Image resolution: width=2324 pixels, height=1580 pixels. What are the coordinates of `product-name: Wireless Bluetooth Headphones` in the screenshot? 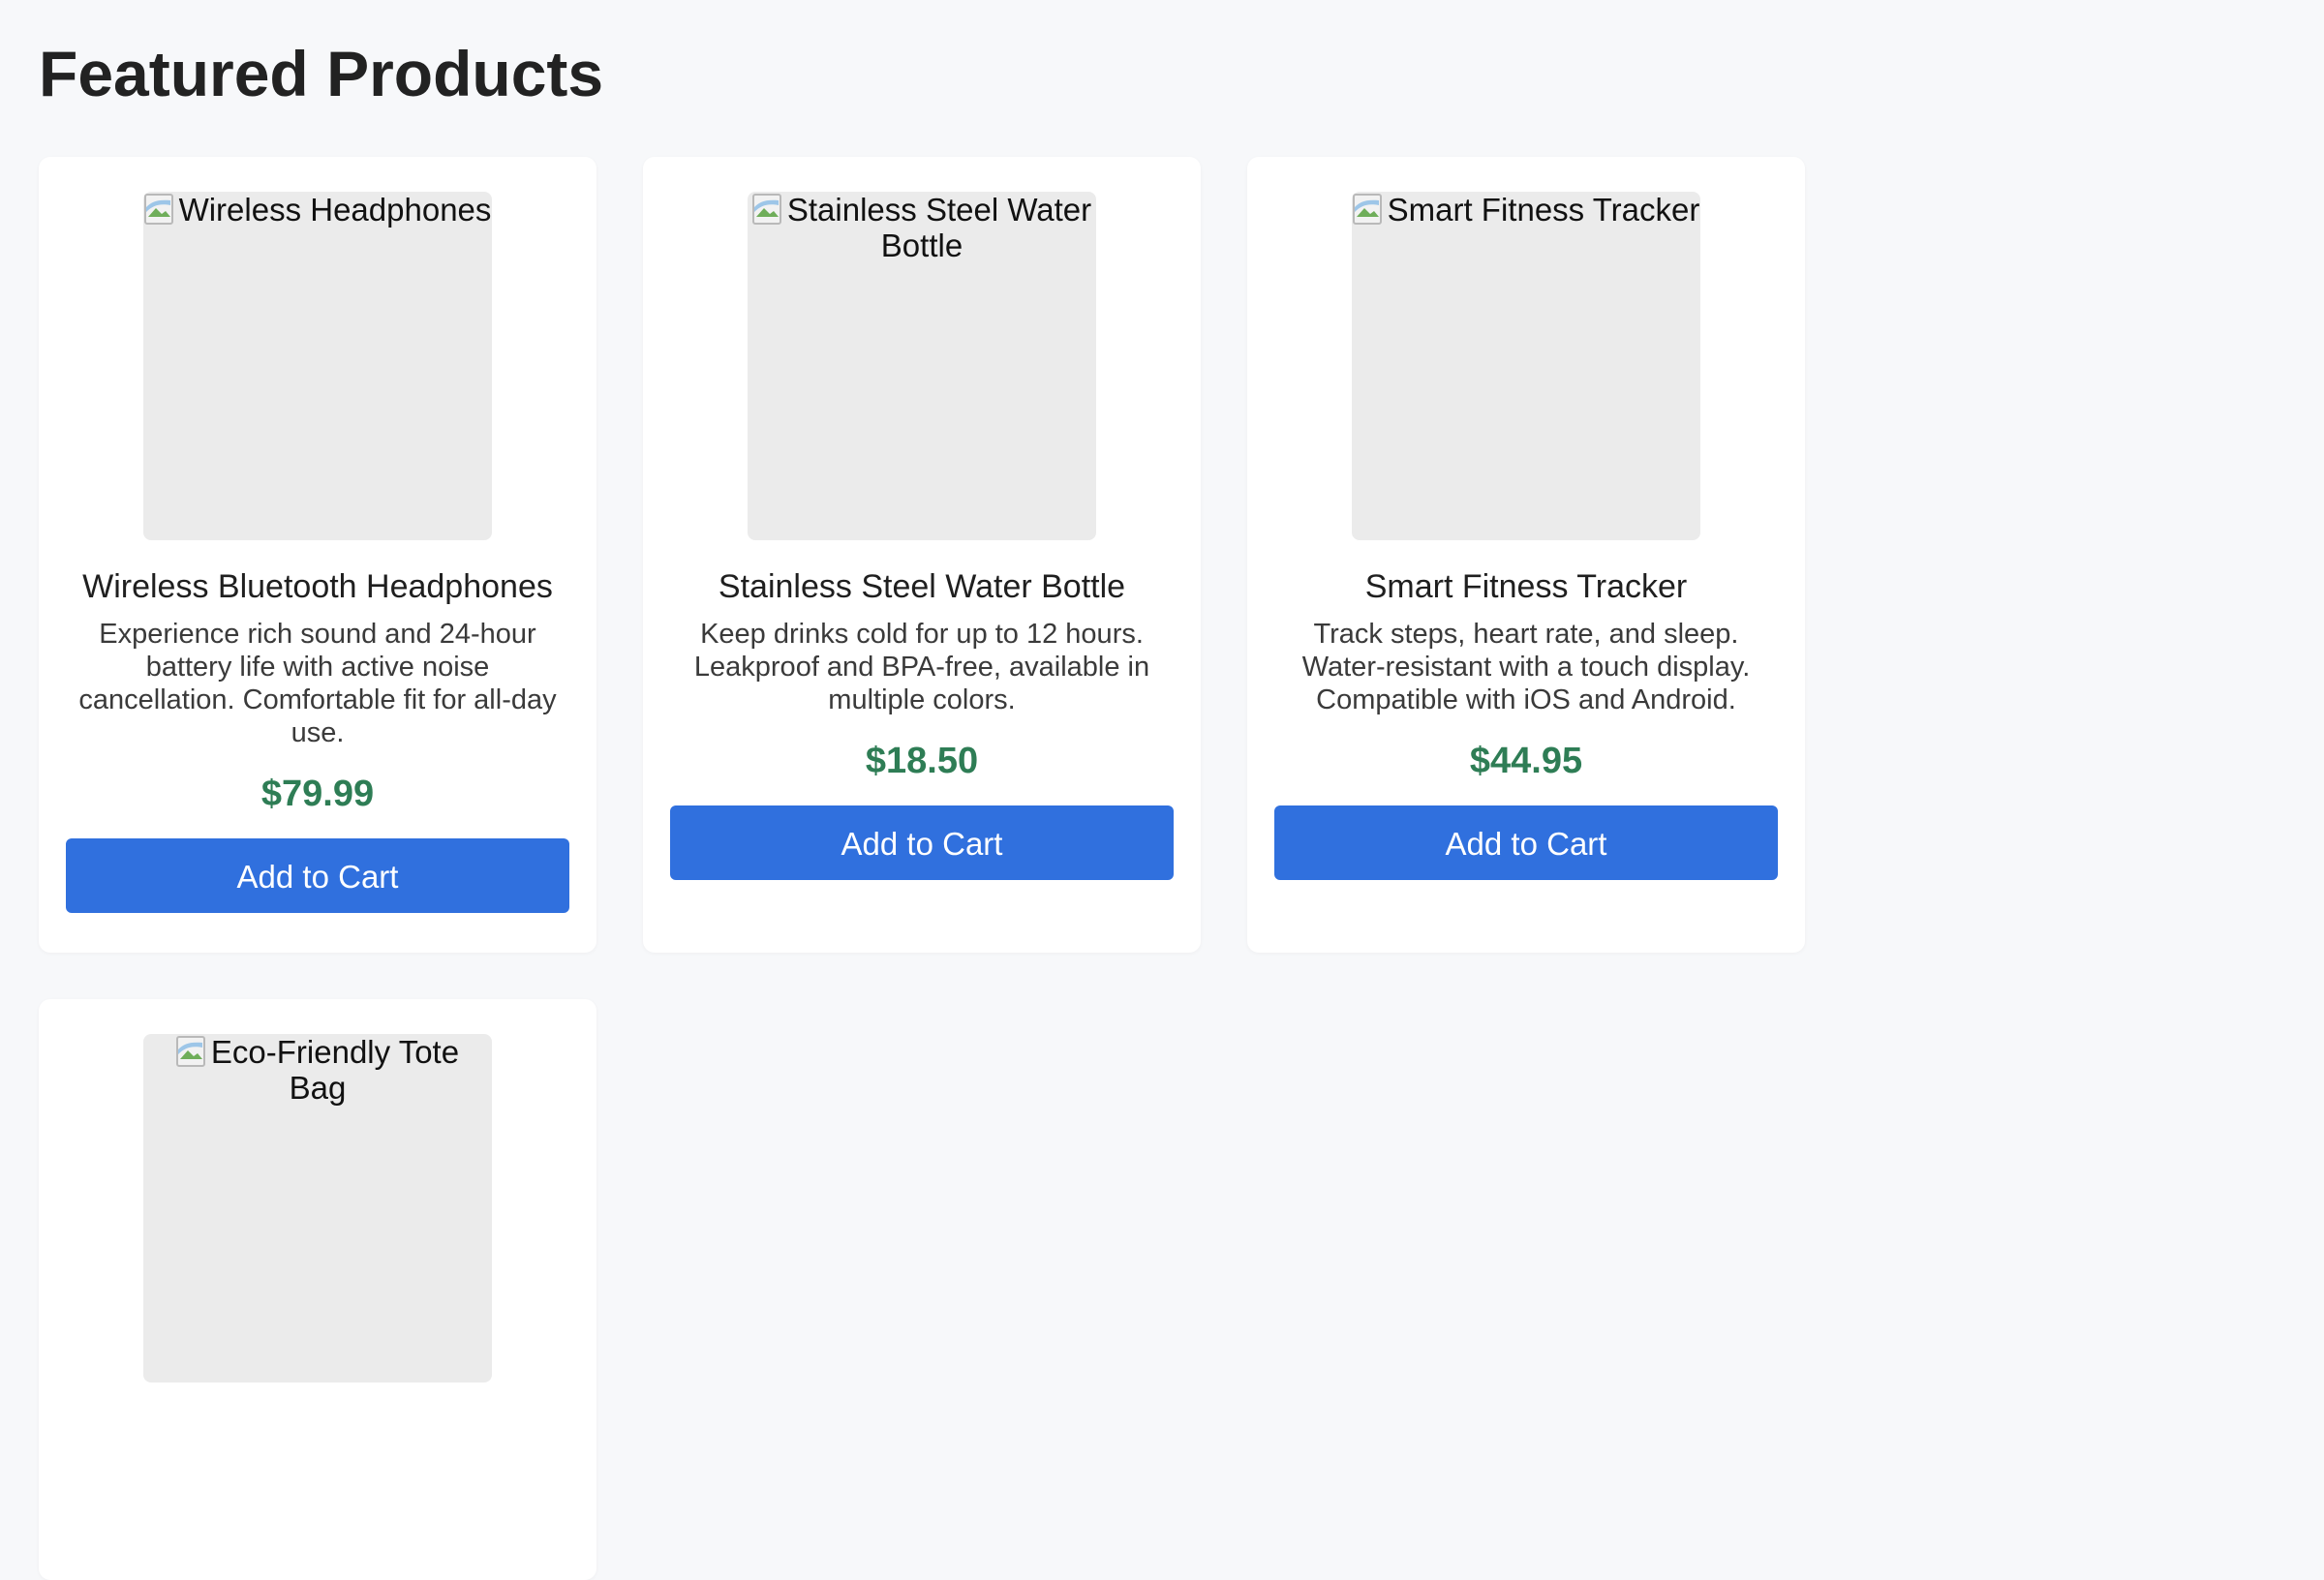 It's located at (318, 586).